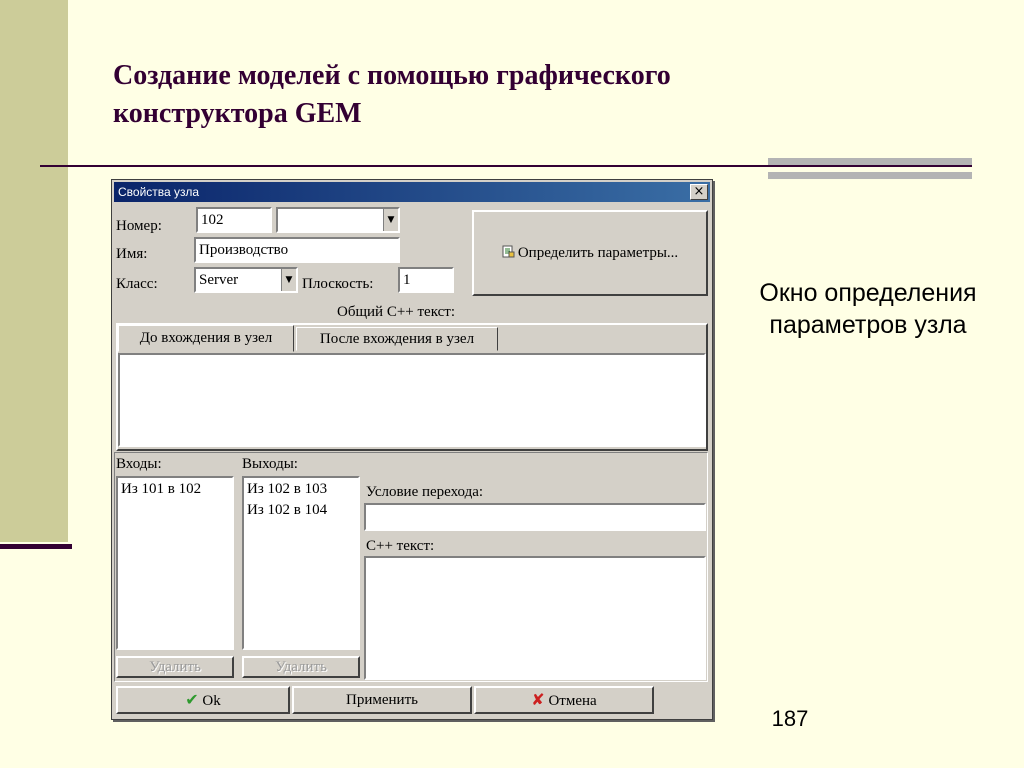  What do you see at coordinates (382, 700) in the screenshot?
I see `apply-button: Применить` at bounding box center [382, 700].